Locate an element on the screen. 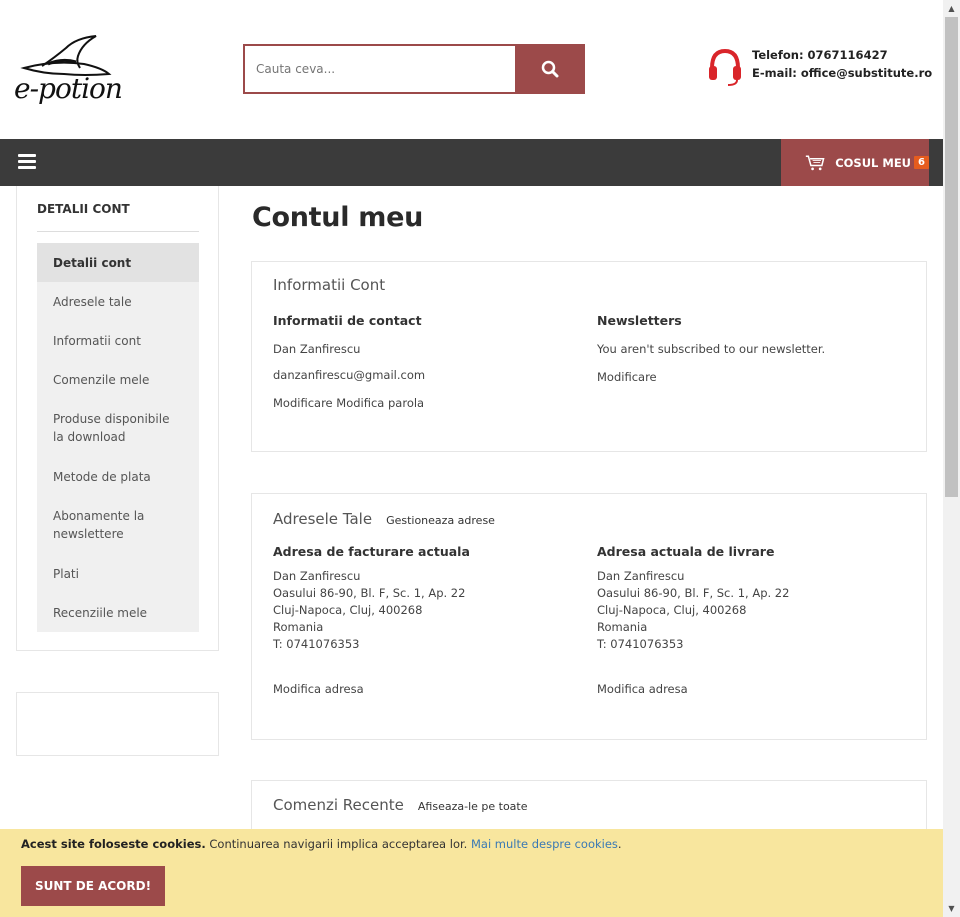 This screenshot has height=917, width=960. billing-line: Oasului 86-90, Bl. F, Sc. 1, Ap. 22 is located at coordinates (369, 593).